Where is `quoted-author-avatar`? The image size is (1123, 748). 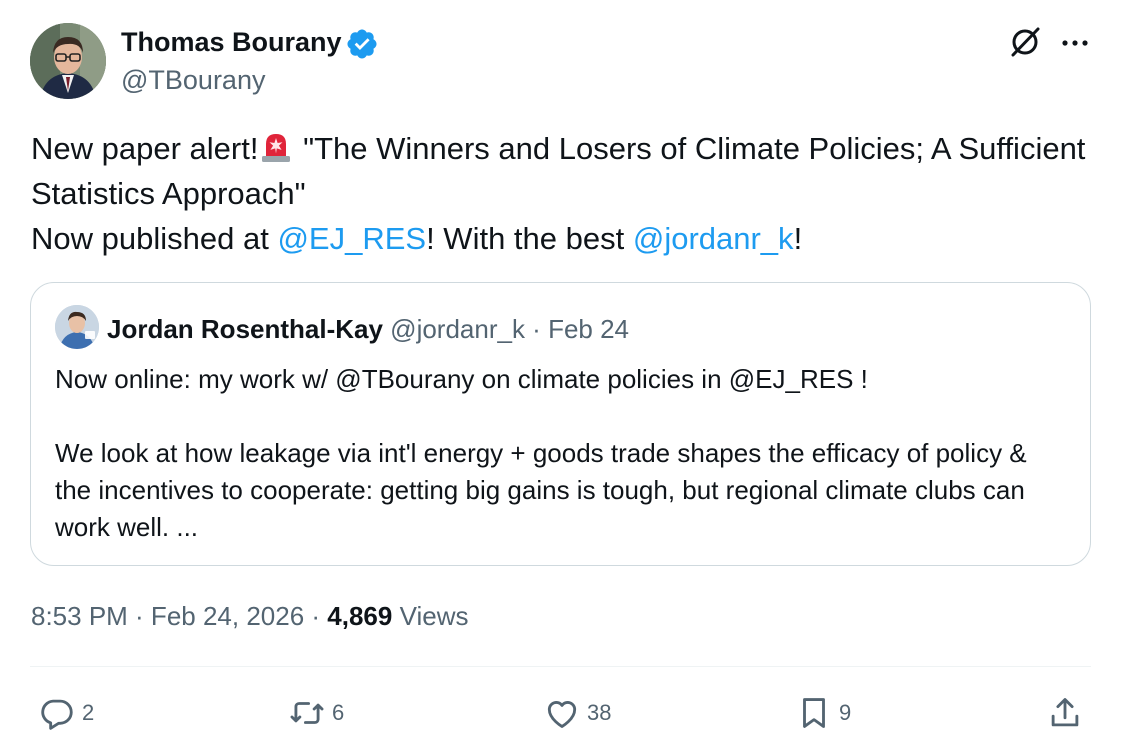
quoted-author-avatar is located at coordinates (77, 327).